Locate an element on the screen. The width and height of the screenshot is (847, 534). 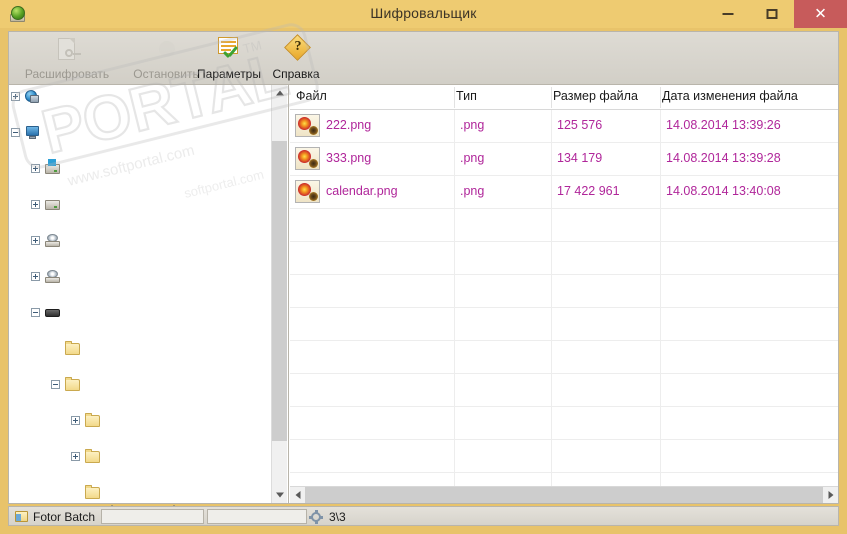
file-list-horizontal-scrollbar is located at coordinates (564, 494).